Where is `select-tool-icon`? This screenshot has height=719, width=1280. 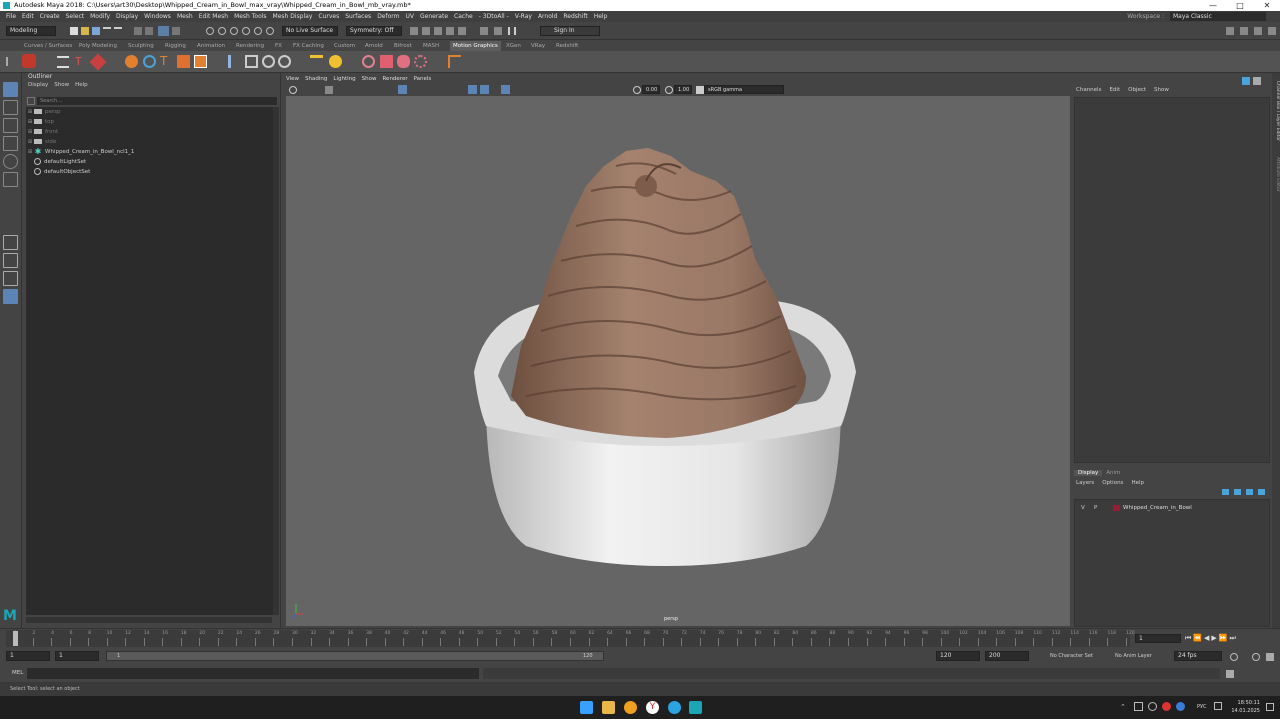 select-tool-icon is located at coordinates (10, 89).